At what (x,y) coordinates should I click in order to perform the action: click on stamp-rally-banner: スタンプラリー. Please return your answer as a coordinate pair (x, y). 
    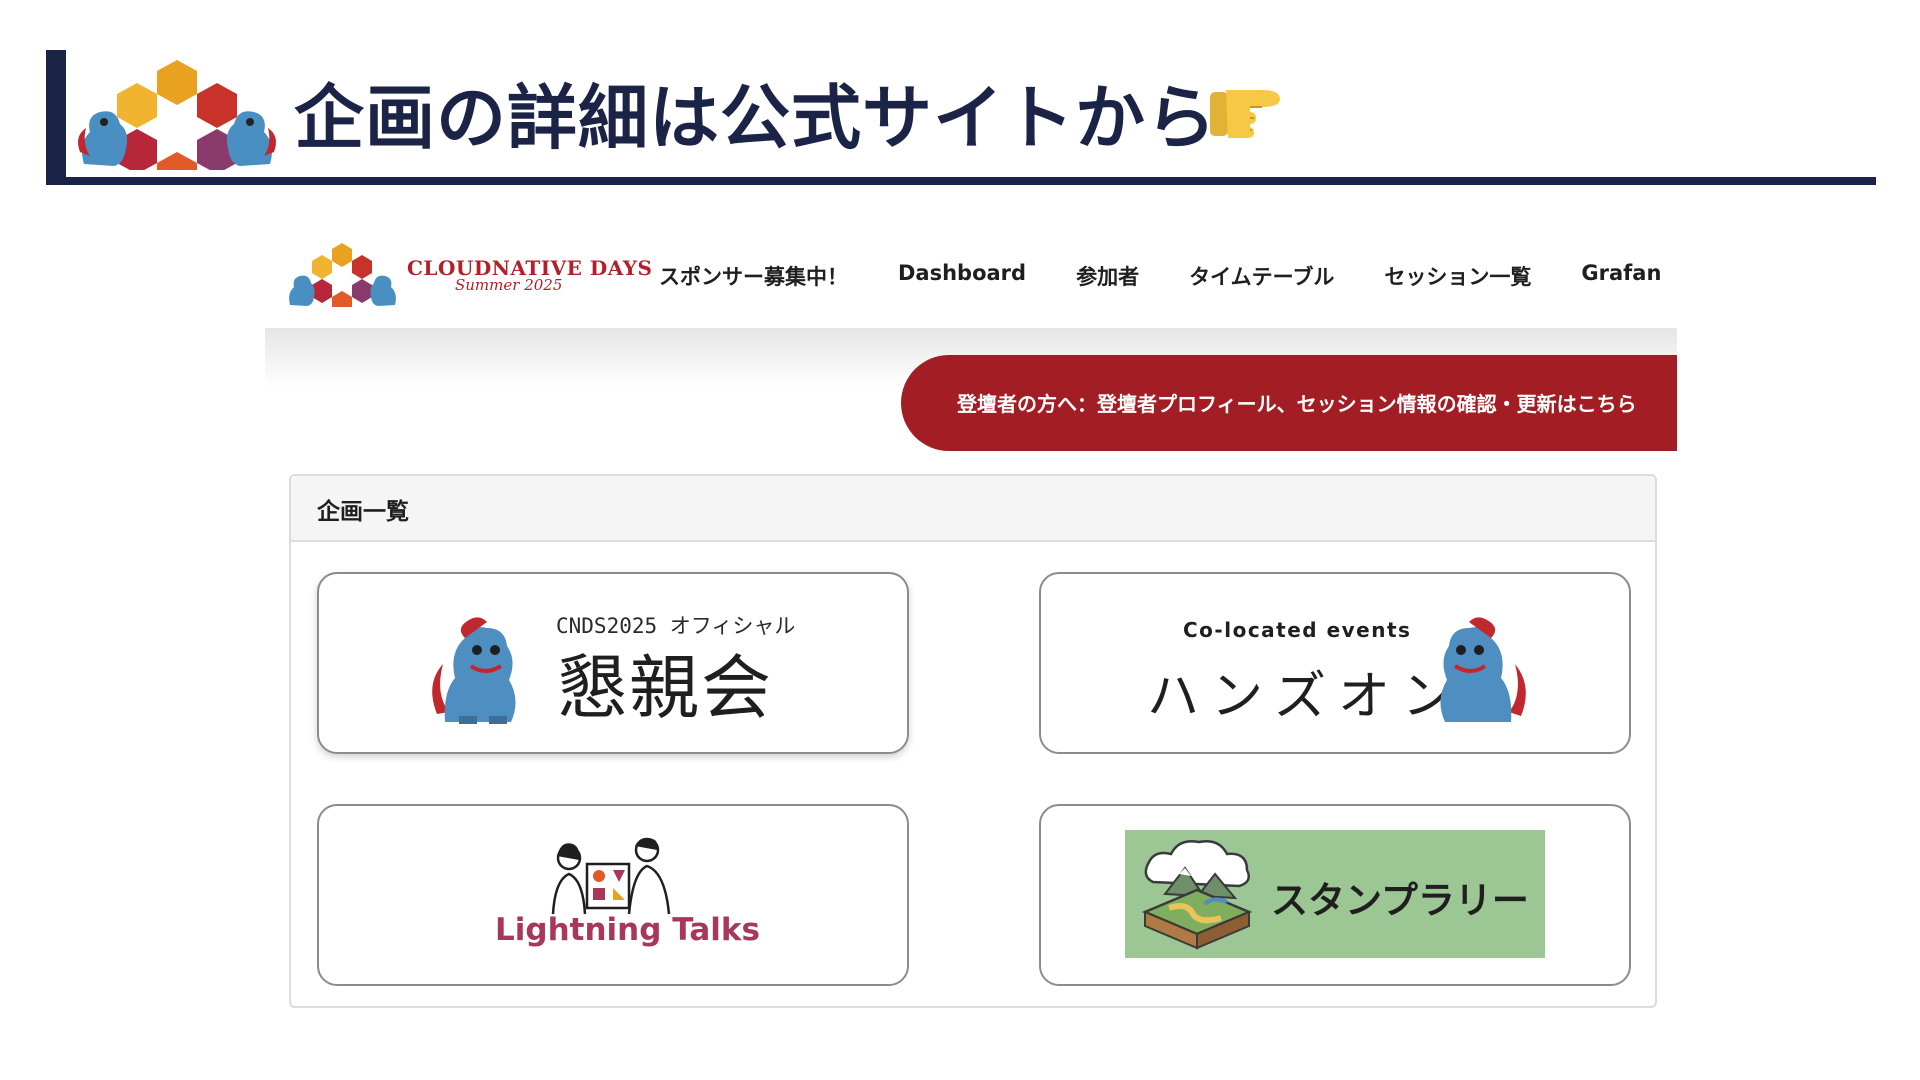
    Looking at the image, I should click on (1335, 894).